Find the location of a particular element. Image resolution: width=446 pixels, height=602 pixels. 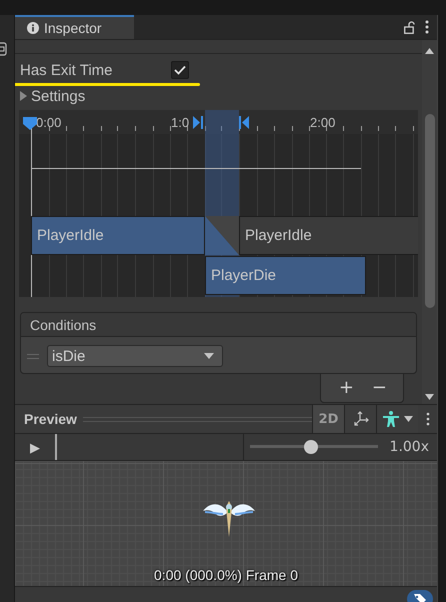

scrollbar-thumb is located at coordinates (429, 211).